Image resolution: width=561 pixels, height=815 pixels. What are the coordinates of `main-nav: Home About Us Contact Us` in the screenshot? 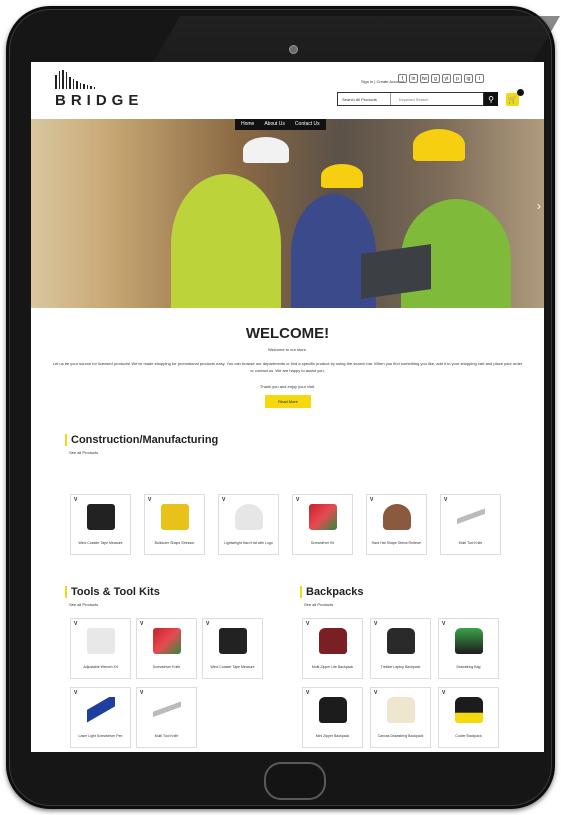 It's located at (280, 124).